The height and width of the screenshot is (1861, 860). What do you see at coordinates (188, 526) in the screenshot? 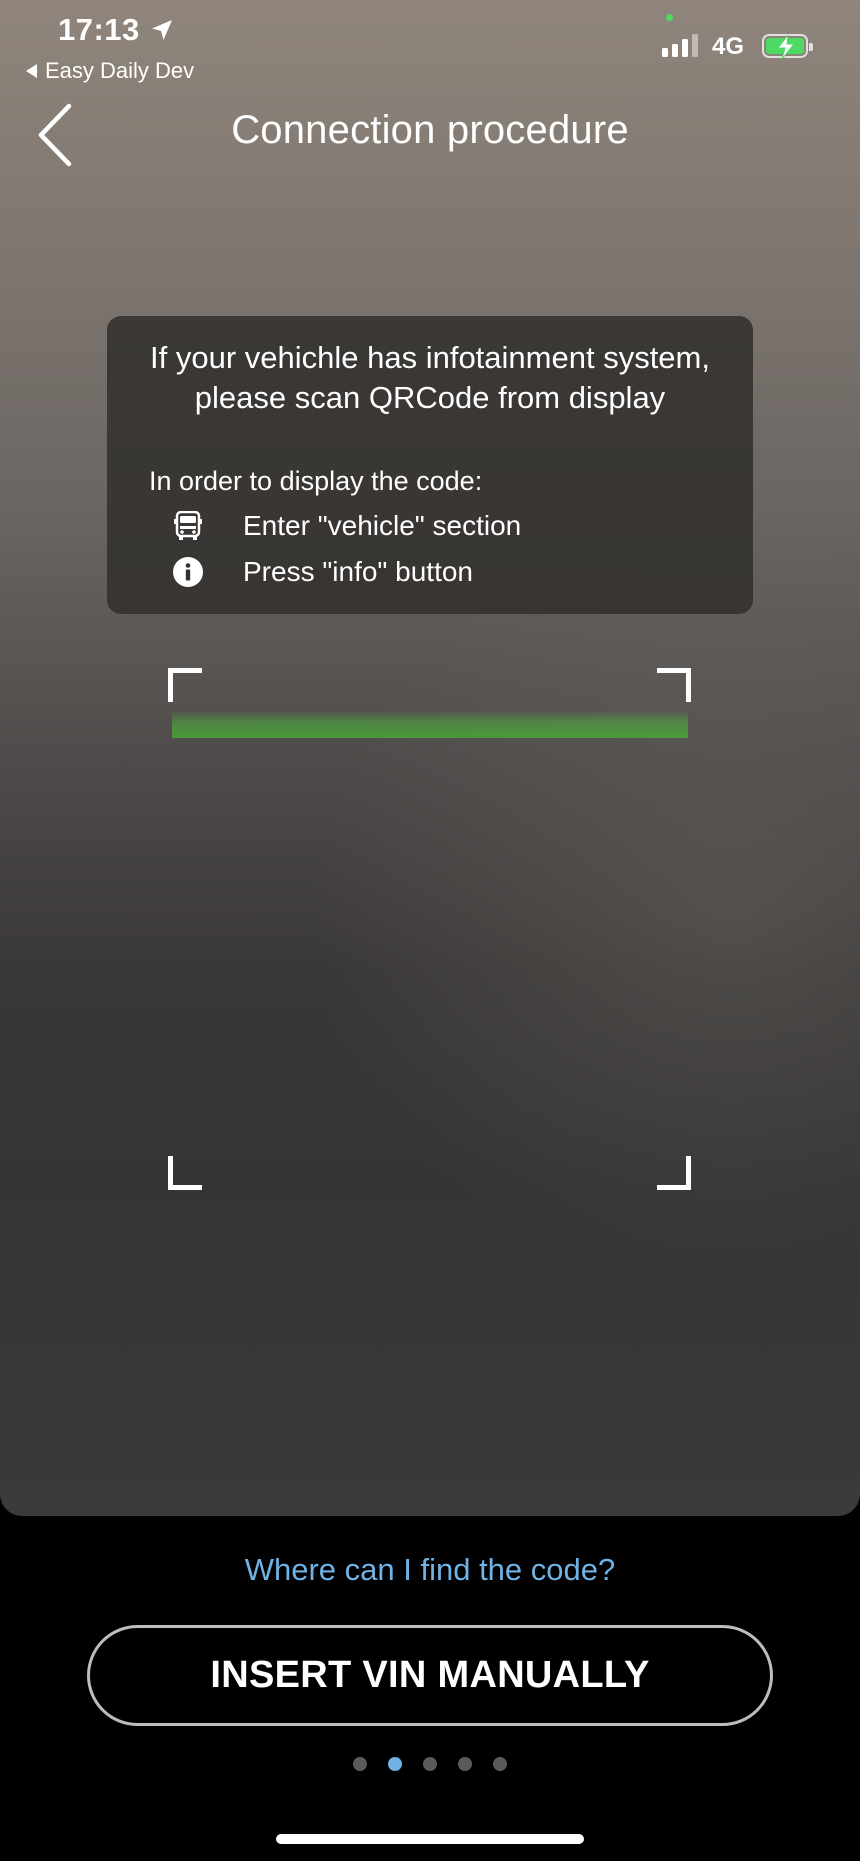
I see `truck-icon` at bounding box center [188, 526].